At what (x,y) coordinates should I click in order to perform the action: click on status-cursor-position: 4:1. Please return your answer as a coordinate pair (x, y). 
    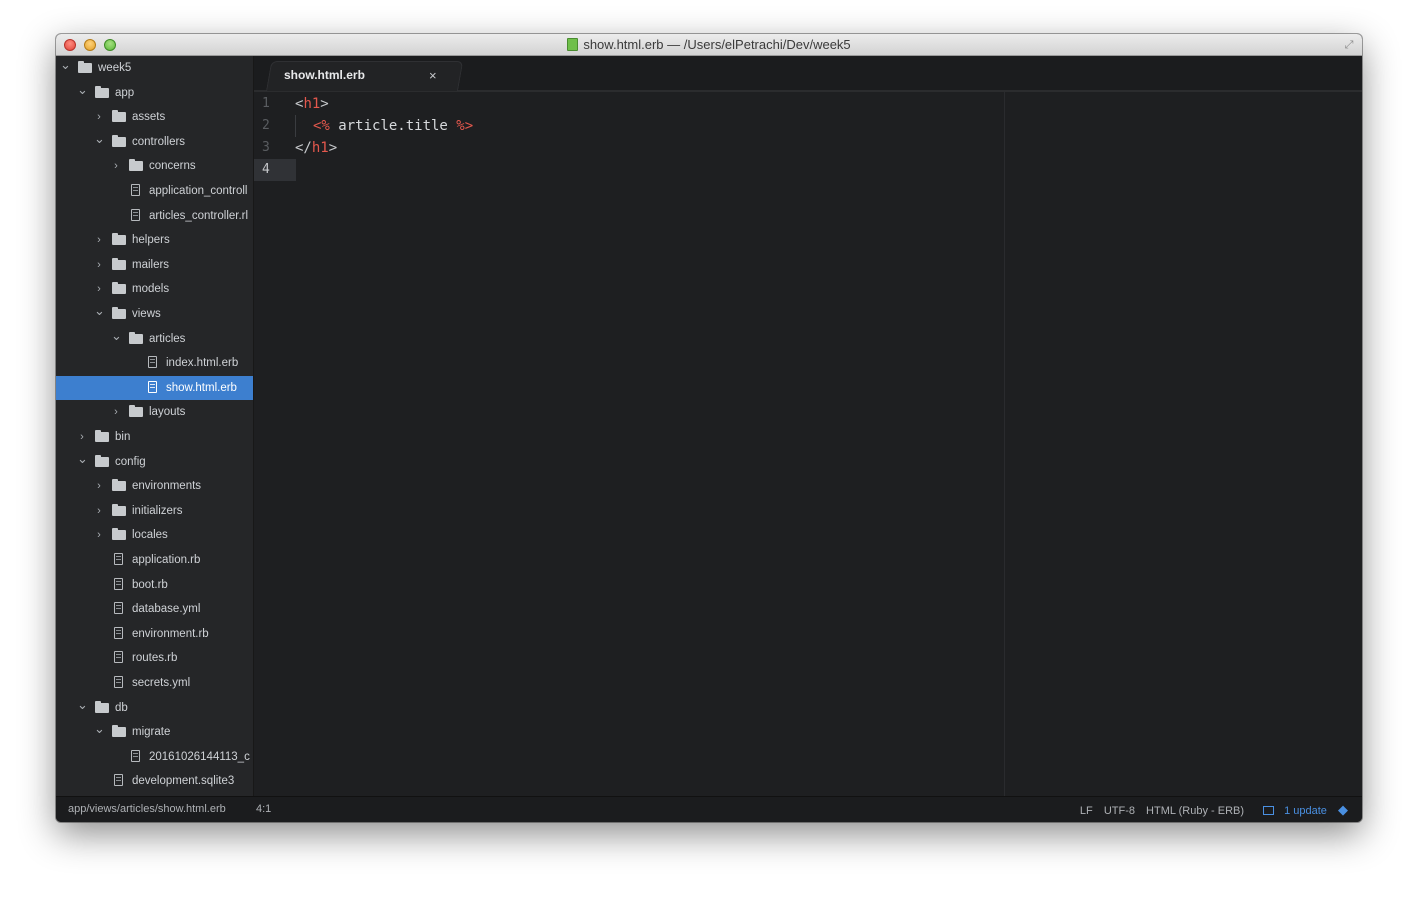
    Looking at the image, I should click on (263, 809).